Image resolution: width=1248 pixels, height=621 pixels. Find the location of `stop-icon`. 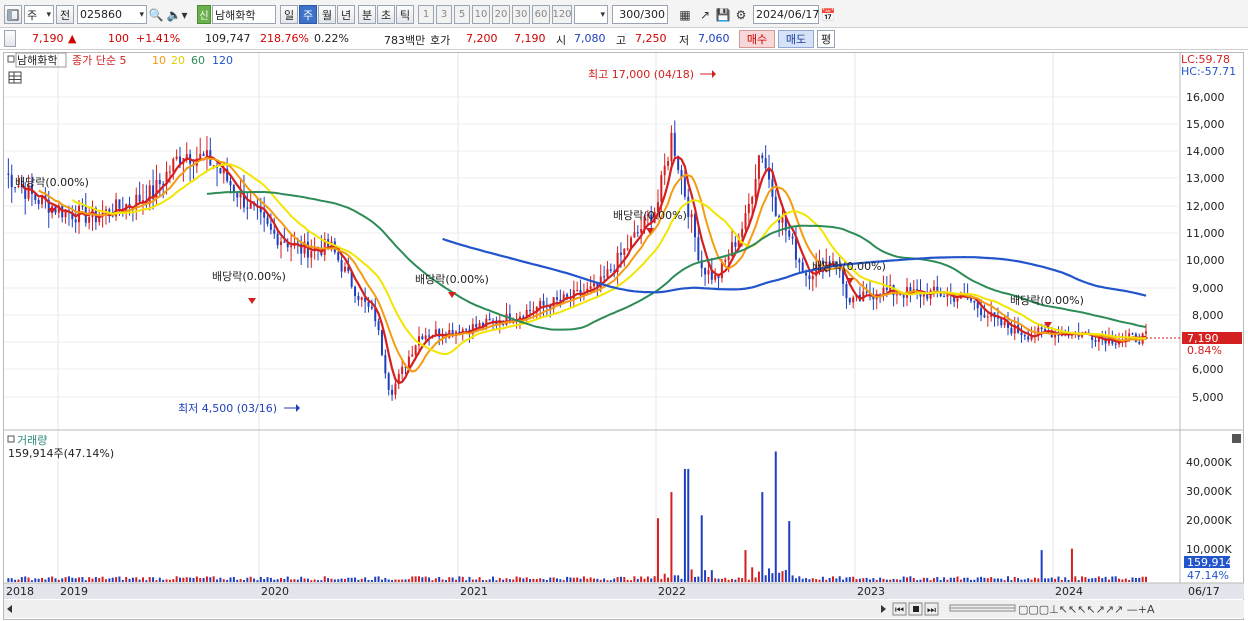

stop-icon is located at coordinates (916, 609).